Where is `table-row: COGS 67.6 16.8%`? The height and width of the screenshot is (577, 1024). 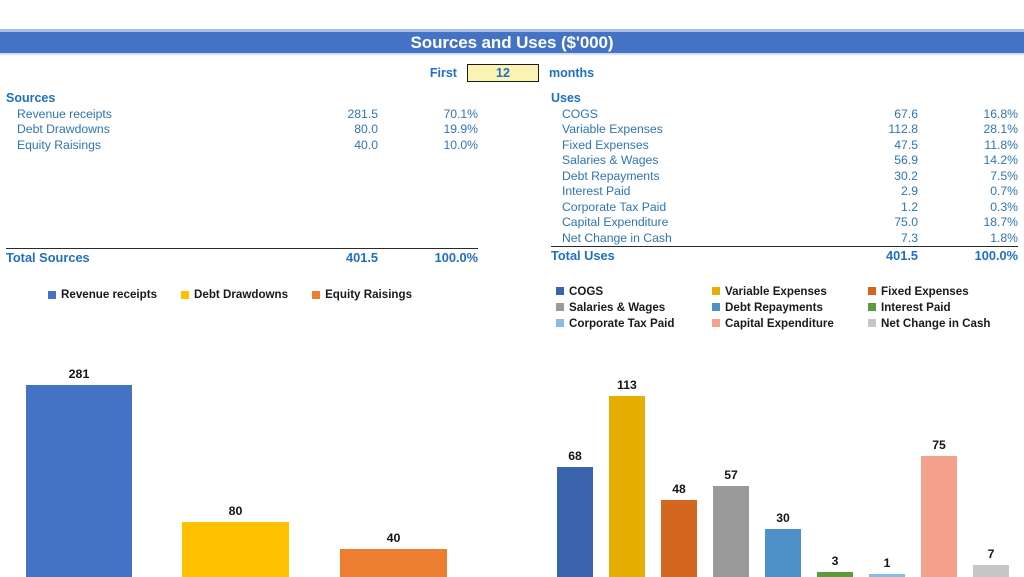 table-row: COGS 67.6 16.8% is located at coordinates (784, 114).